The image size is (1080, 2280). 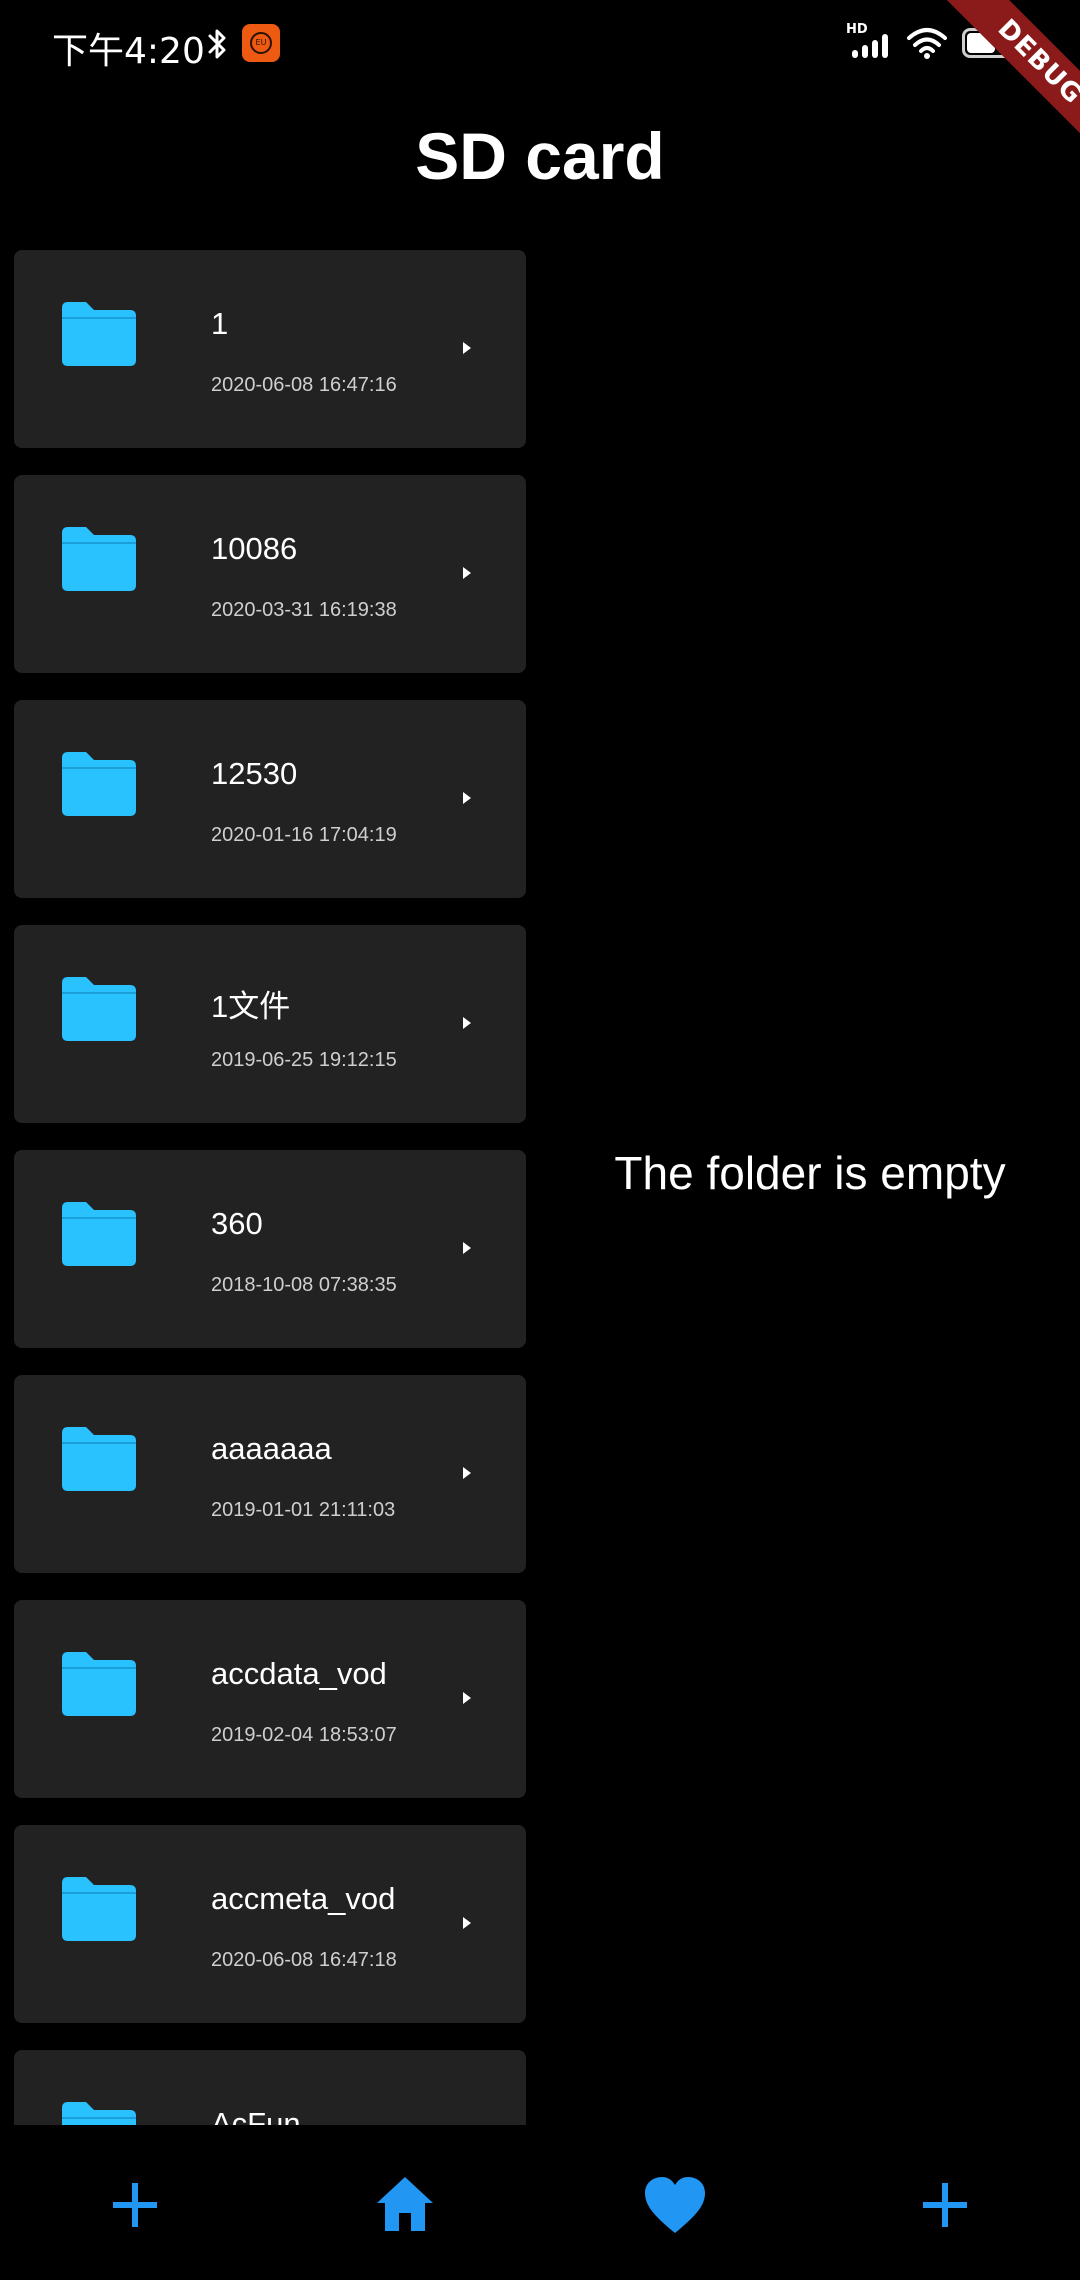 I want to click on home-icon, so click(x=405, y=2205).